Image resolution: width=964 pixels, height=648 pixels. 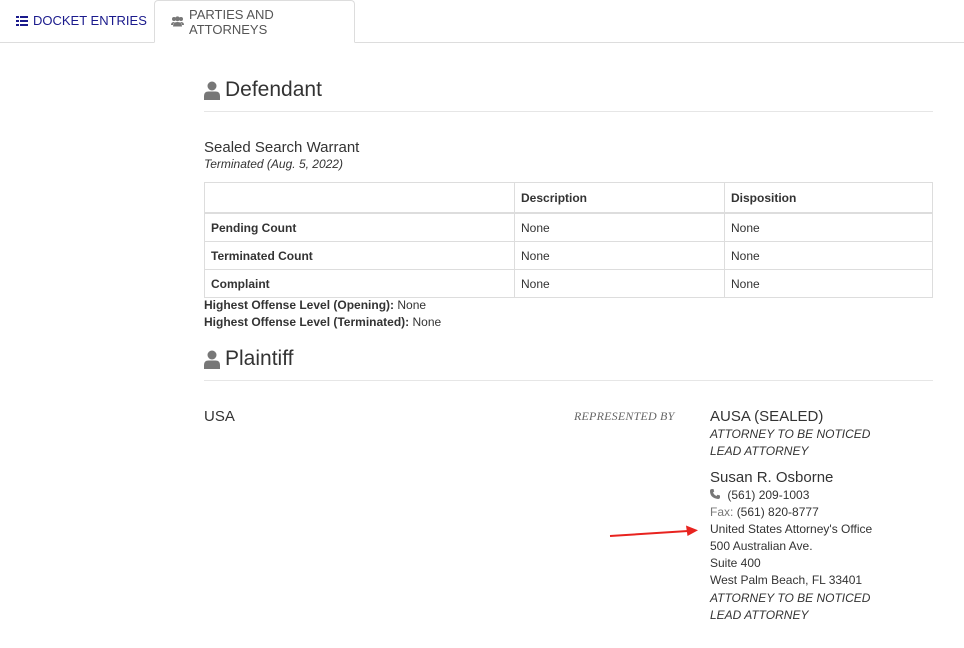 What do you see at coordinates (761, 546) in the screenshot?
I see `attorney-address-line: 500 Australian Ave.` at bounding box center [761, 546].